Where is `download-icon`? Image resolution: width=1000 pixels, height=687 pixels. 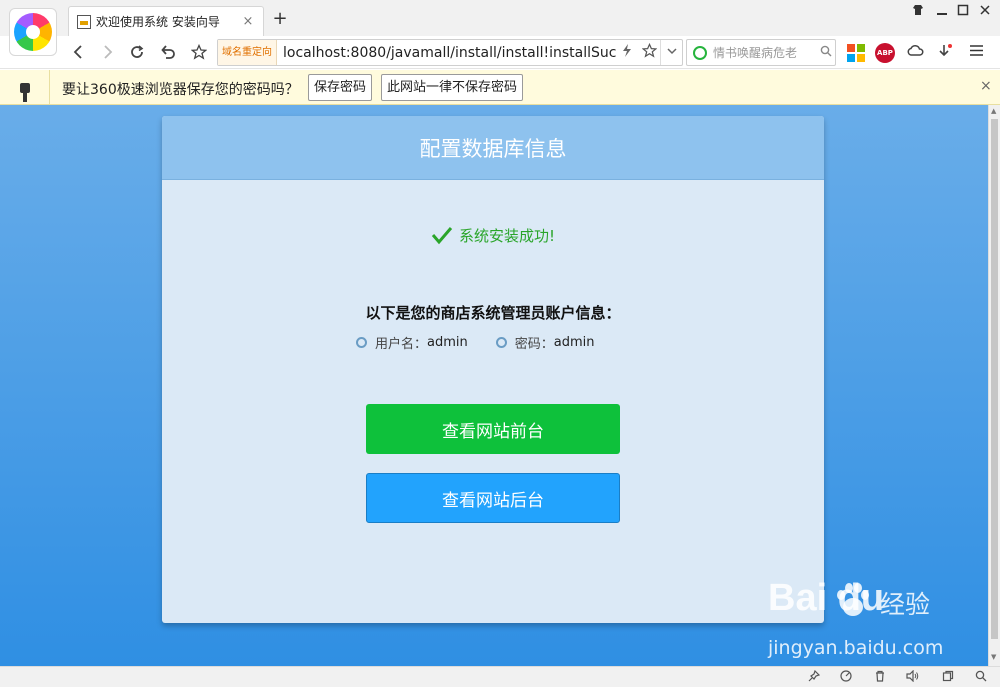
download-icon is located at coordinates (945, 53).